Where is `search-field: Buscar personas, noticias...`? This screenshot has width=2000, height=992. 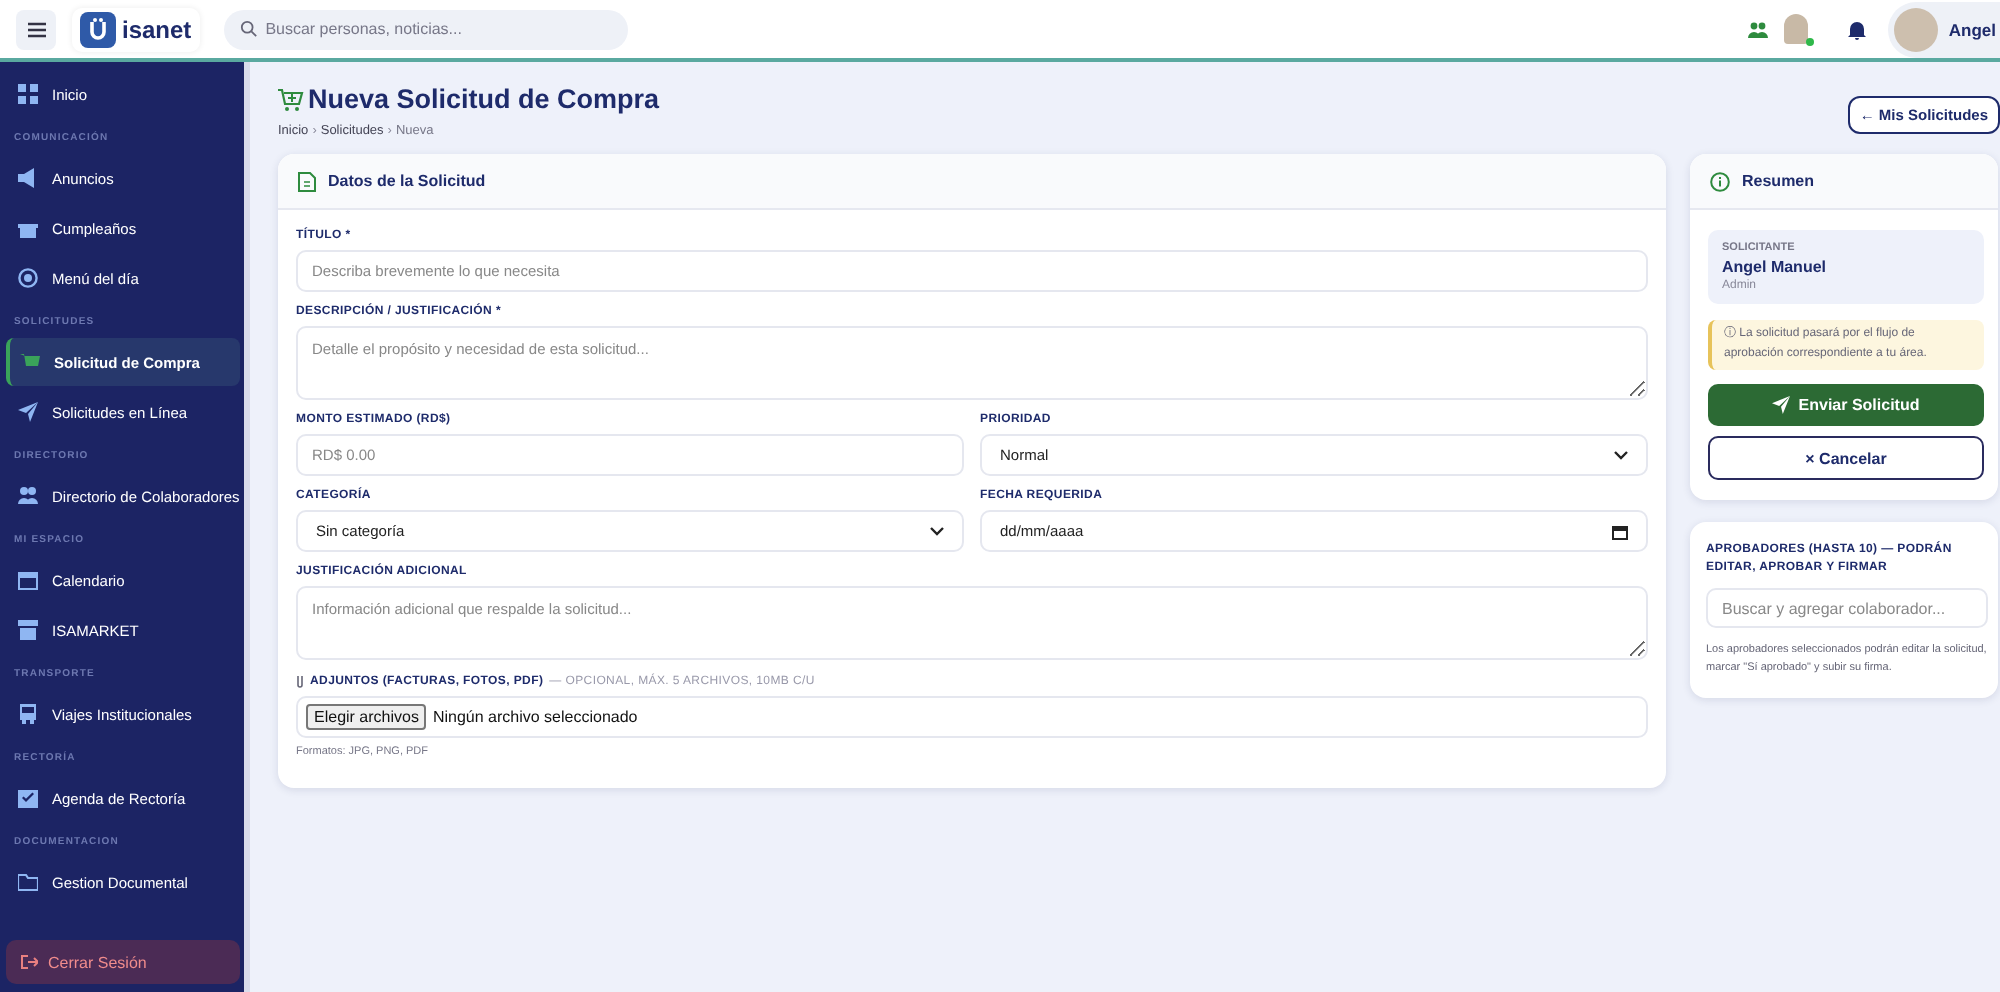
search-field: Buscar personas, noticias... is located at coordinates (425, 29).